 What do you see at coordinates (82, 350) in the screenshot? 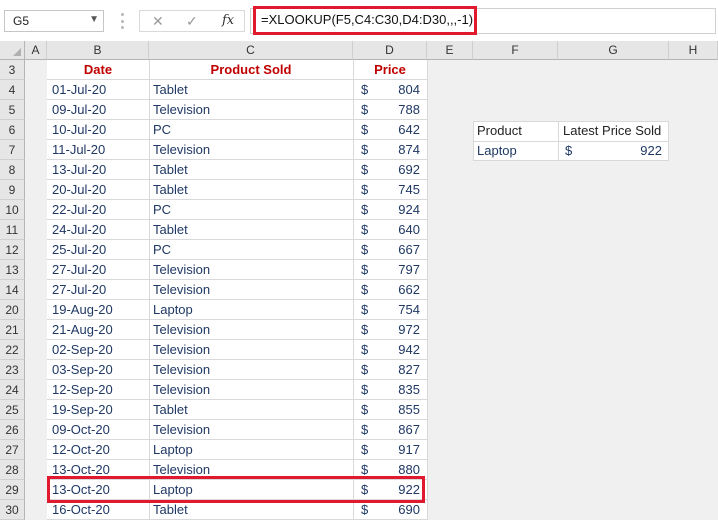
I see `date-cell: 02-Sep-20` at bounding box center [82, 350].